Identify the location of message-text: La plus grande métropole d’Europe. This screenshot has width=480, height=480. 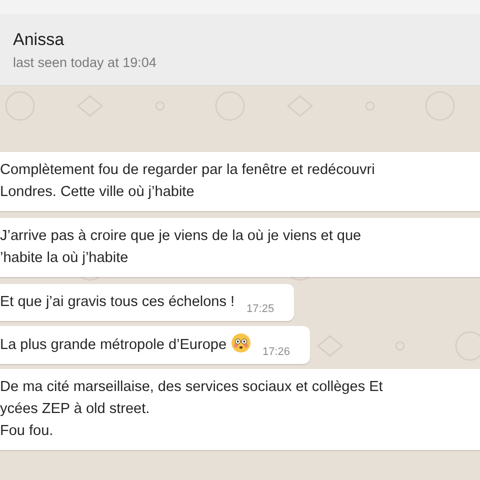
(125, 344).